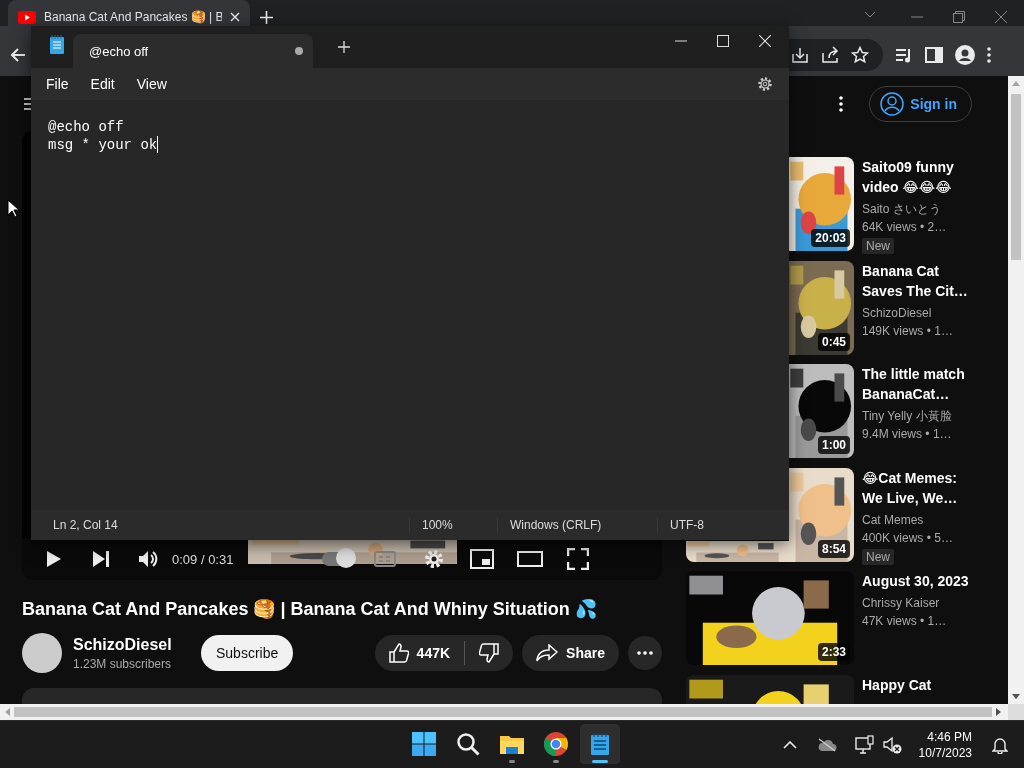 This screenshot has height=768, width=1024. I want to click on video-title: Happy Cat, so click(917, 684).